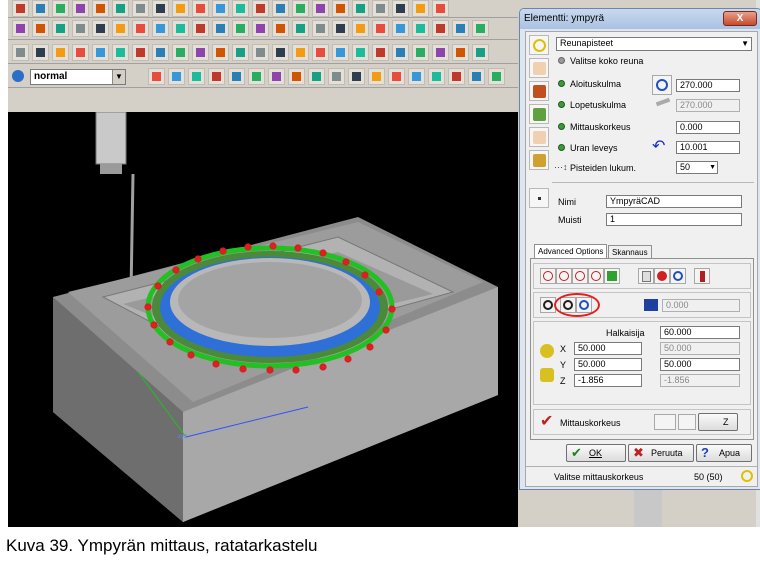 This screenshot has height=561, width=760. What do you see at coordinates (665, 422) in the screenshot?
I see `height-tool-button` at bounding box center [665, 422].